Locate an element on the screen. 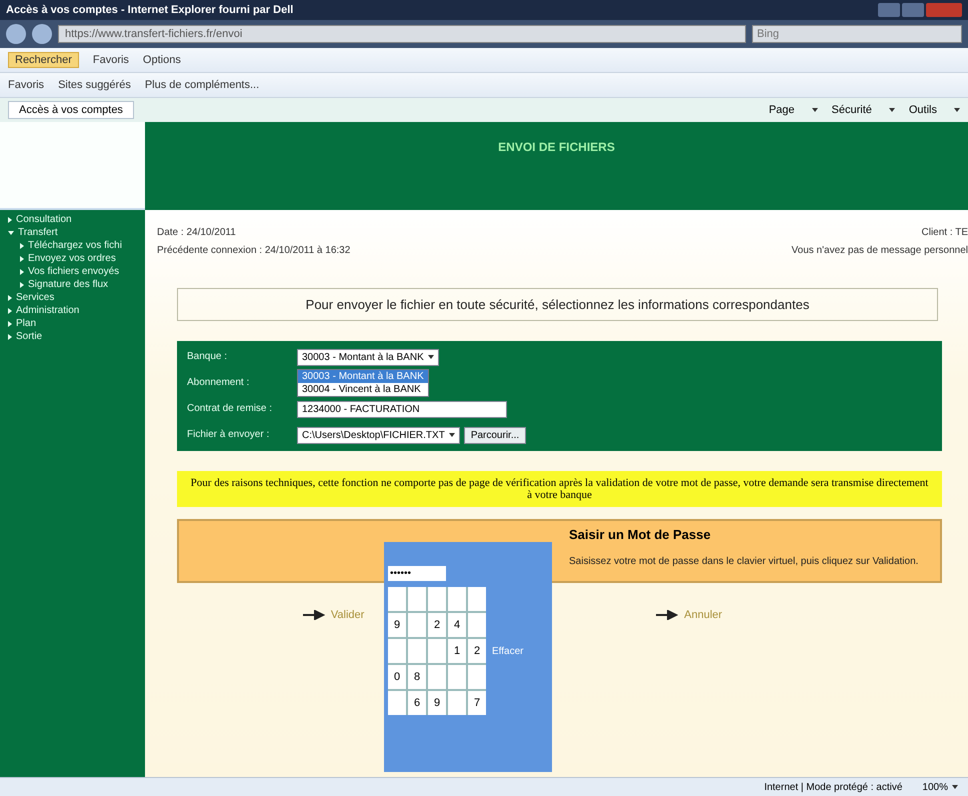 Image resolution: width=968 pixels, height=796 pixels. toolbar-button: Favoris is located at coordinates (110, 60).